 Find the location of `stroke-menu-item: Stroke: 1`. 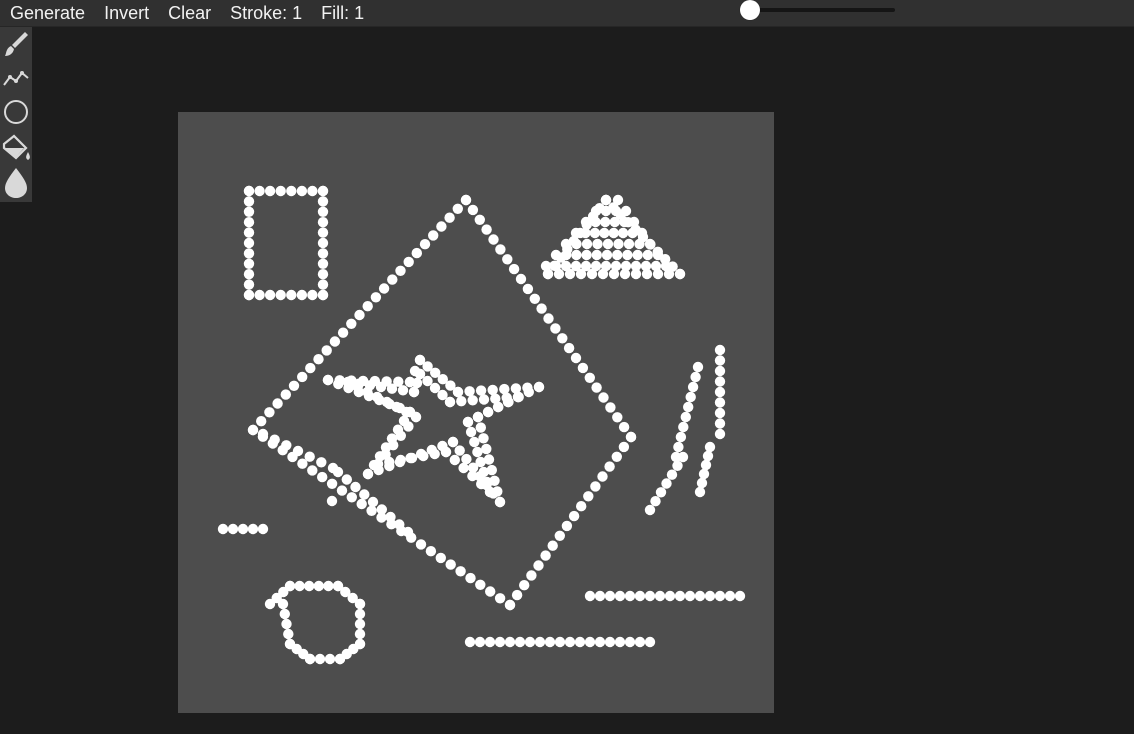

stroke-menu-item: Stroke: 1 is located at coordinates (266, 13).